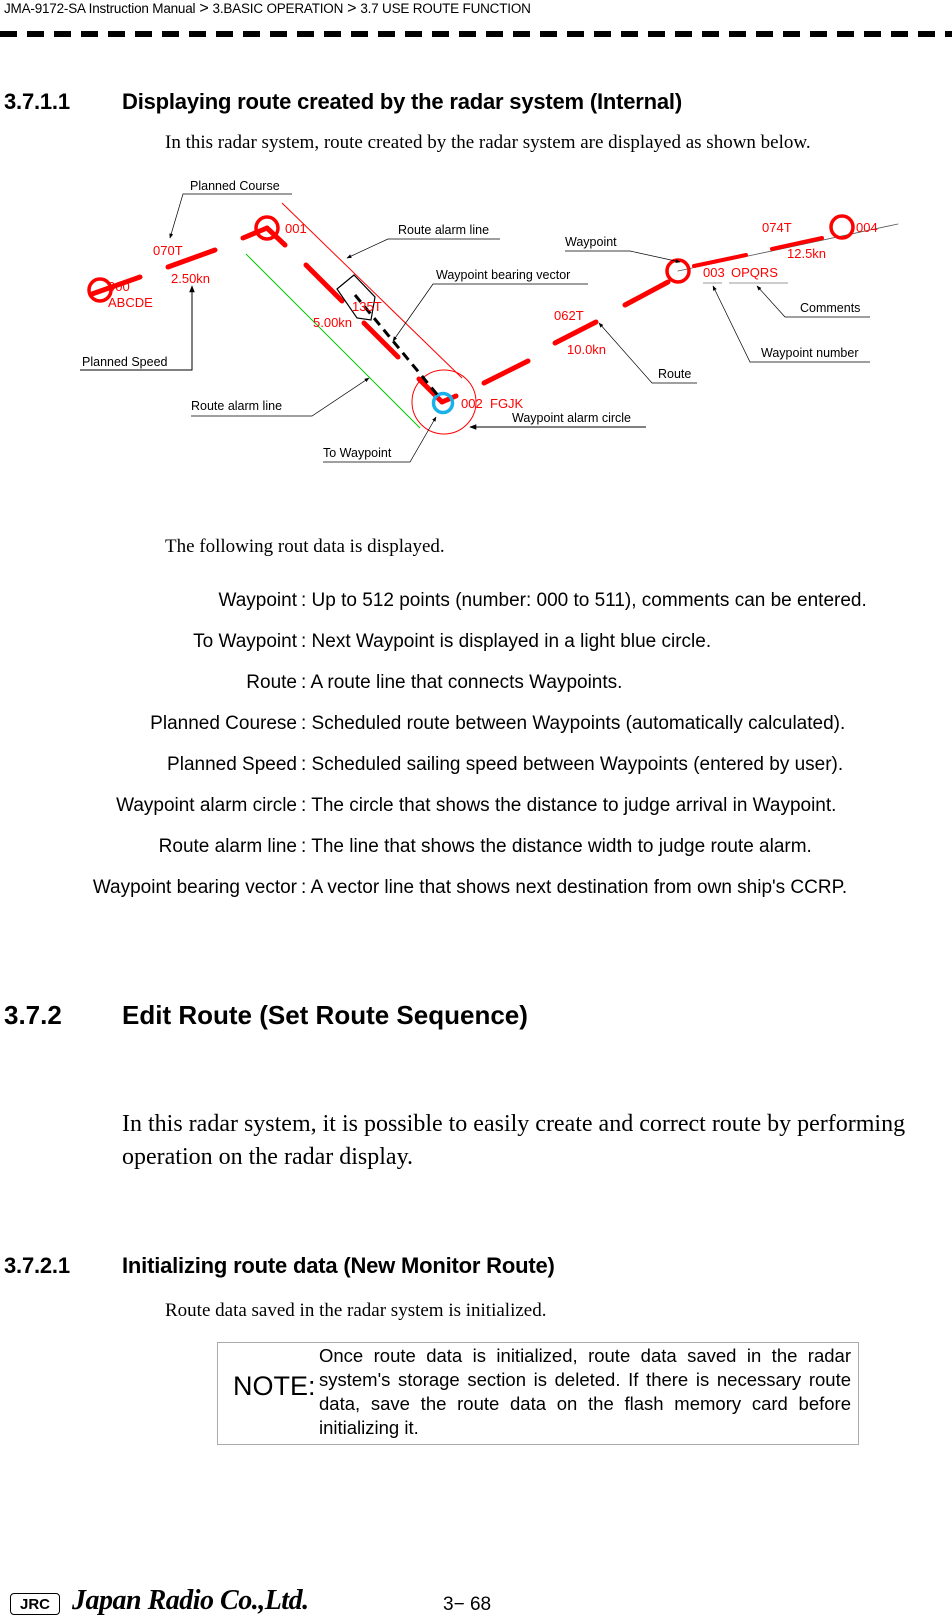 This screenshot has height=1620, width=952. What do you see at coordinates (445, 8) in the screenshot?
I see `breadcrumb-section: 3.7 USE ROUTE FUNCTION` at bounding box center [445, 8].